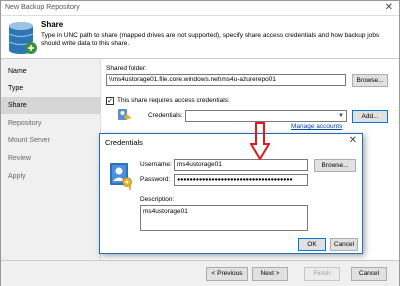 This screenshot has width=400, height=286. Describe the element at coordinates (126, 68) in the screenshot. I see `shared-folder-label: Shared folder:` at that location.